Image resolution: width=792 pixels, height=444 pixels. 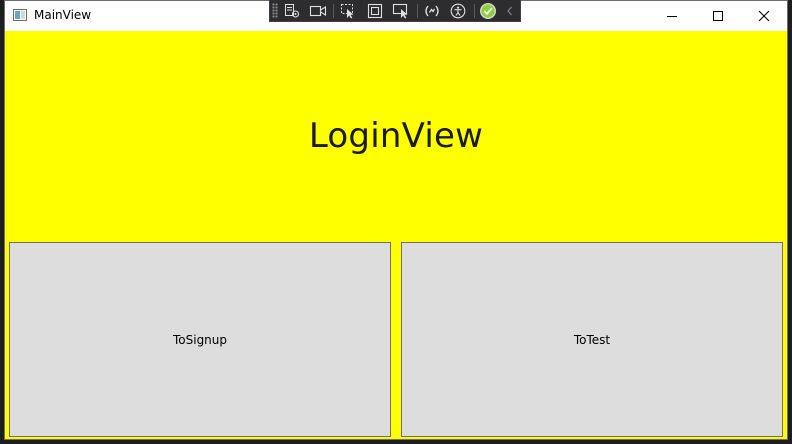 I want to click on binding-failures-icon, so click(x=432, y=11).